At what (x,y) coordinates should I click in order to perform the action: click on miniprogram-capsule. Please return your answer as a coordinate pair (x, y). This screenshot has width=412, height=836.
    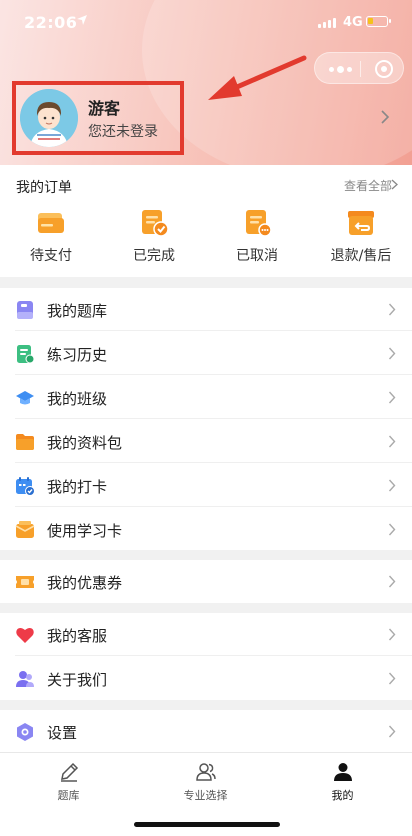
    Looking at the image, I should click on (359, 68).